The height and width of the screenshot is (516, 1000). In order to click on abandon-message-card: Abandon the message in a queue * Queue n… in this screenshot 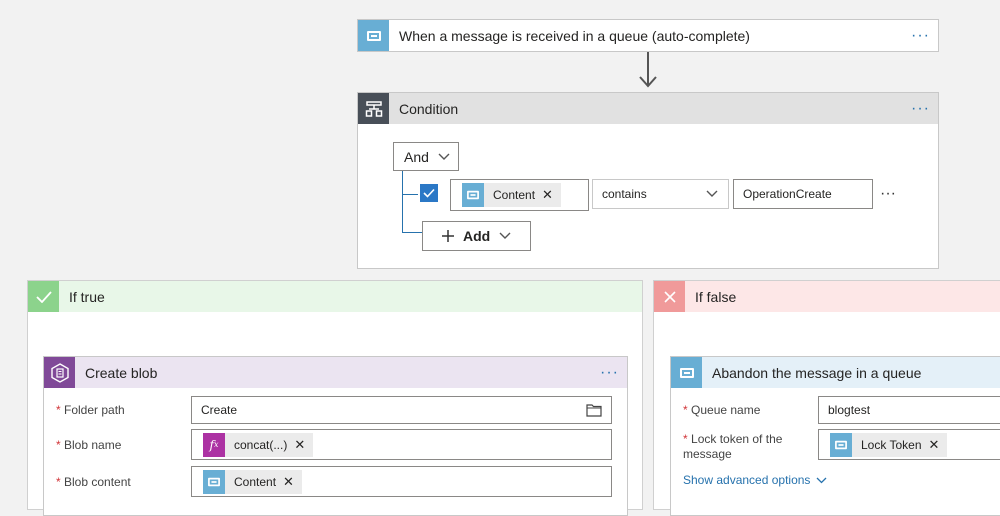, I will do `click(835, 436)`.